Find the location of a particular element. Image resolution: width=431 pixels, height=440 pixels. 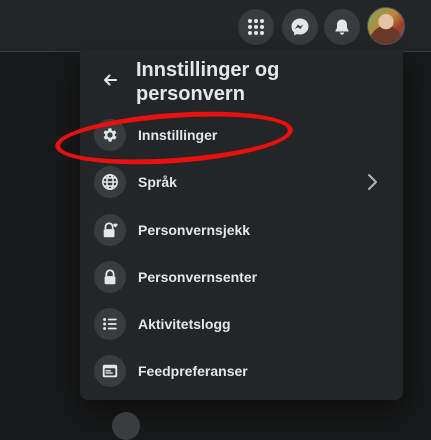

menu-item-privacy-center: Personvernsenter is located at coordinates (241, 277).